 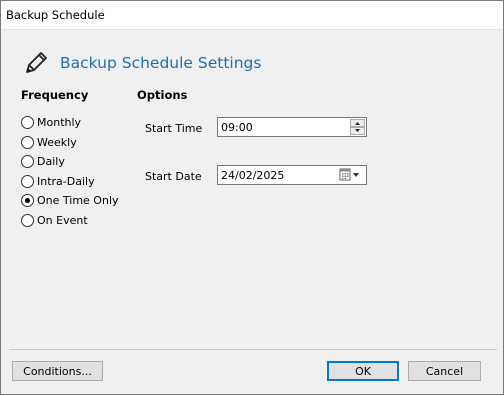 I want to click on window-title: Backup Schedule, so click(x=55, y=15).